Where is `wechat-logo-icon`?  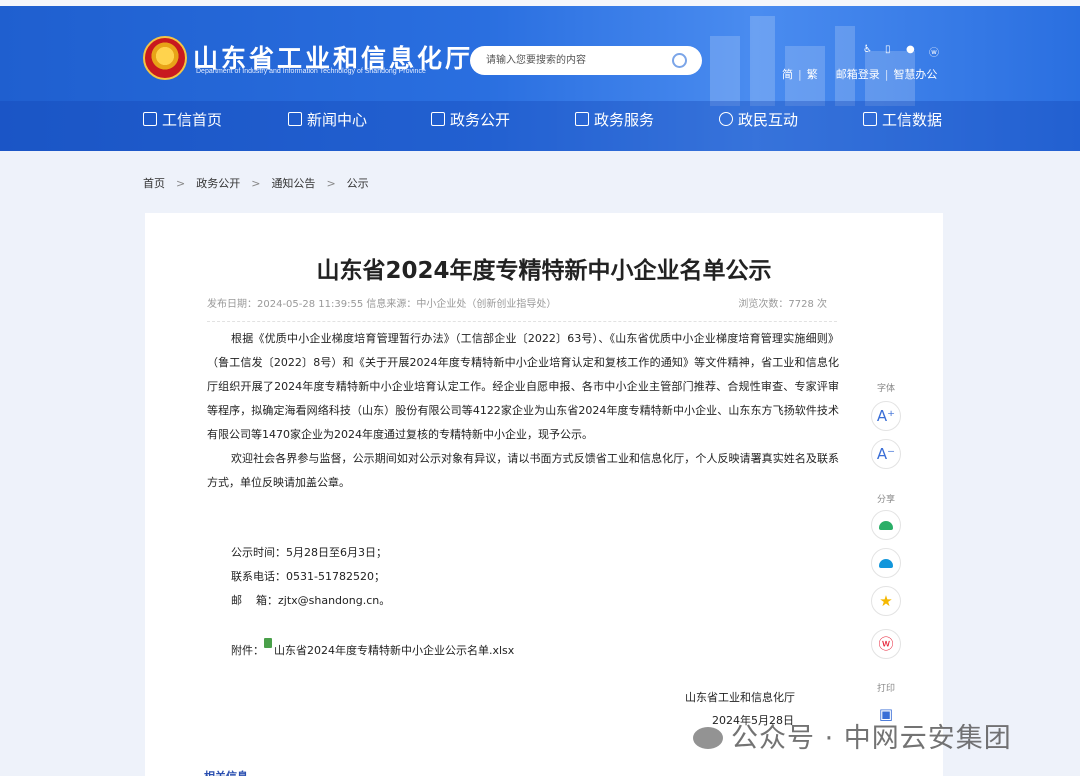
wechat-logo-icon is located at coordinates (708, 738).